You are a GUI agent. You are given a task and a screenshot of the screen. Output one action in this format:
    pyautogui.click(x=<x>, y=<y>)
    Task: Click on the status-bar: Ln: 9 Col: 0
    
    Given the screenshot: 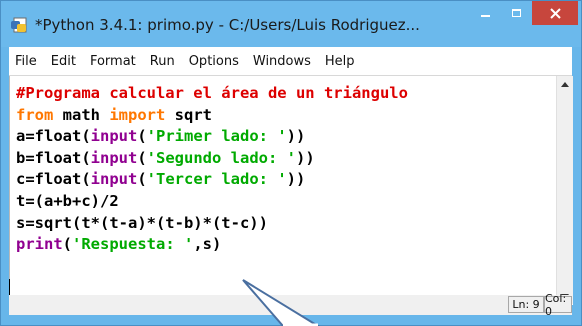 What is the action you would take?
    pyautogui.click(x=290, y=305)
    